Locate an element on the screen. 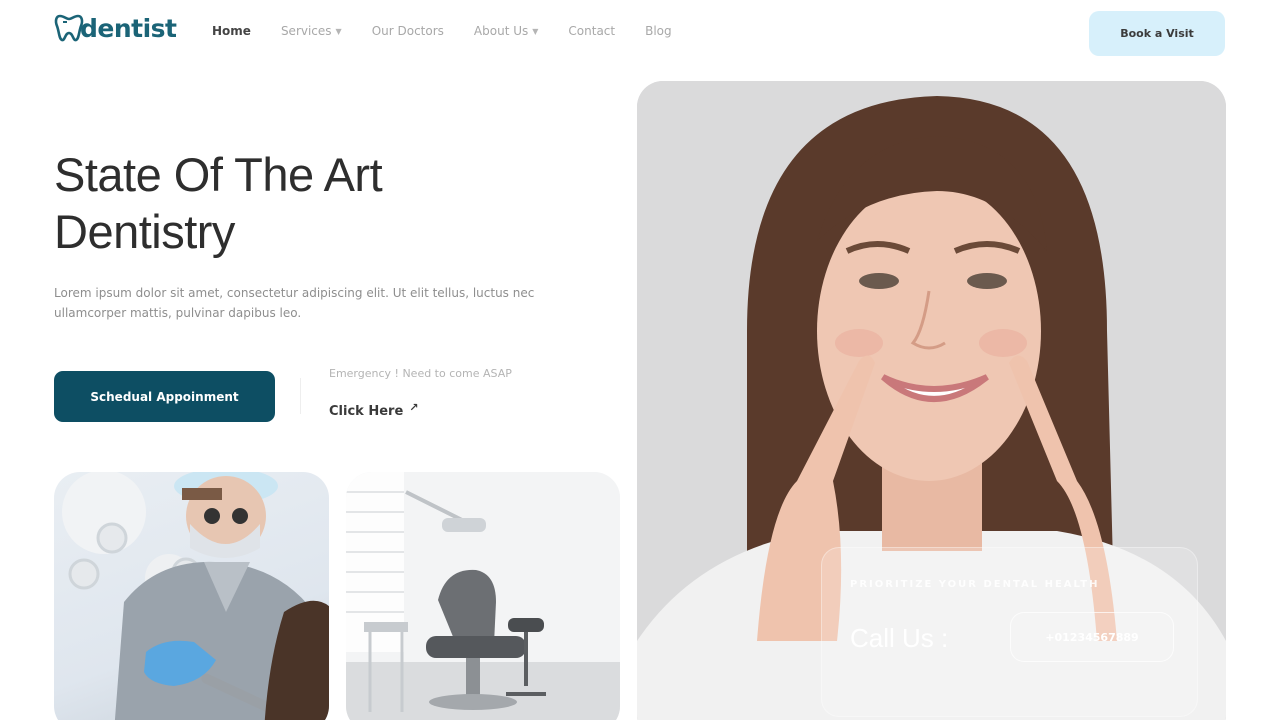 This screenshot has height=720, width=1280. nav-item-label: Contact is located at coordinates (592, 31).